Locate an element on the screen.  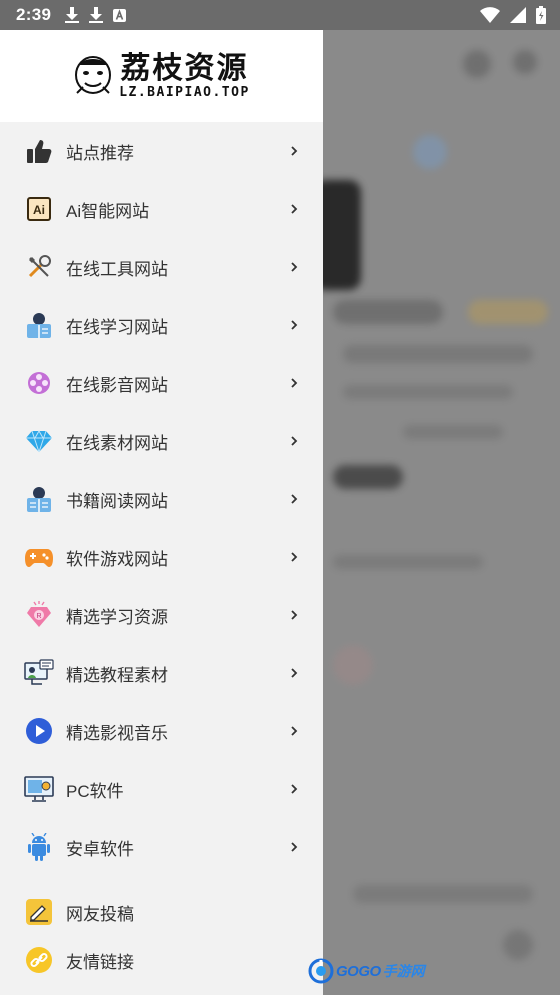
svg-text: R is located at coordinates (38, 616).